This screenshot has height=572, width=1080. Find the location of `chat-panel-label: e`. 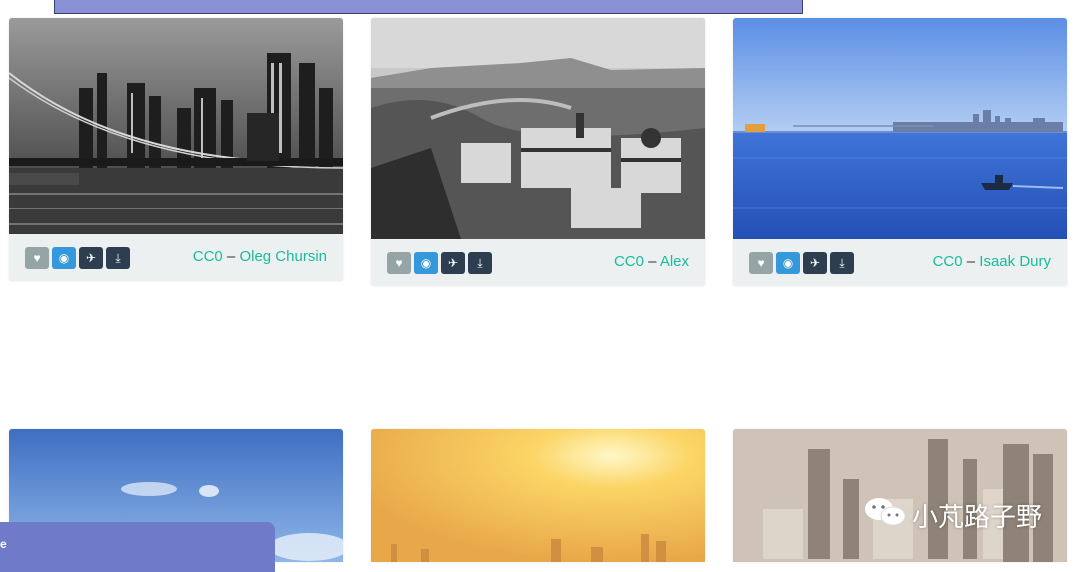

chat-panel-label: e is located at coordinates (3, 544).